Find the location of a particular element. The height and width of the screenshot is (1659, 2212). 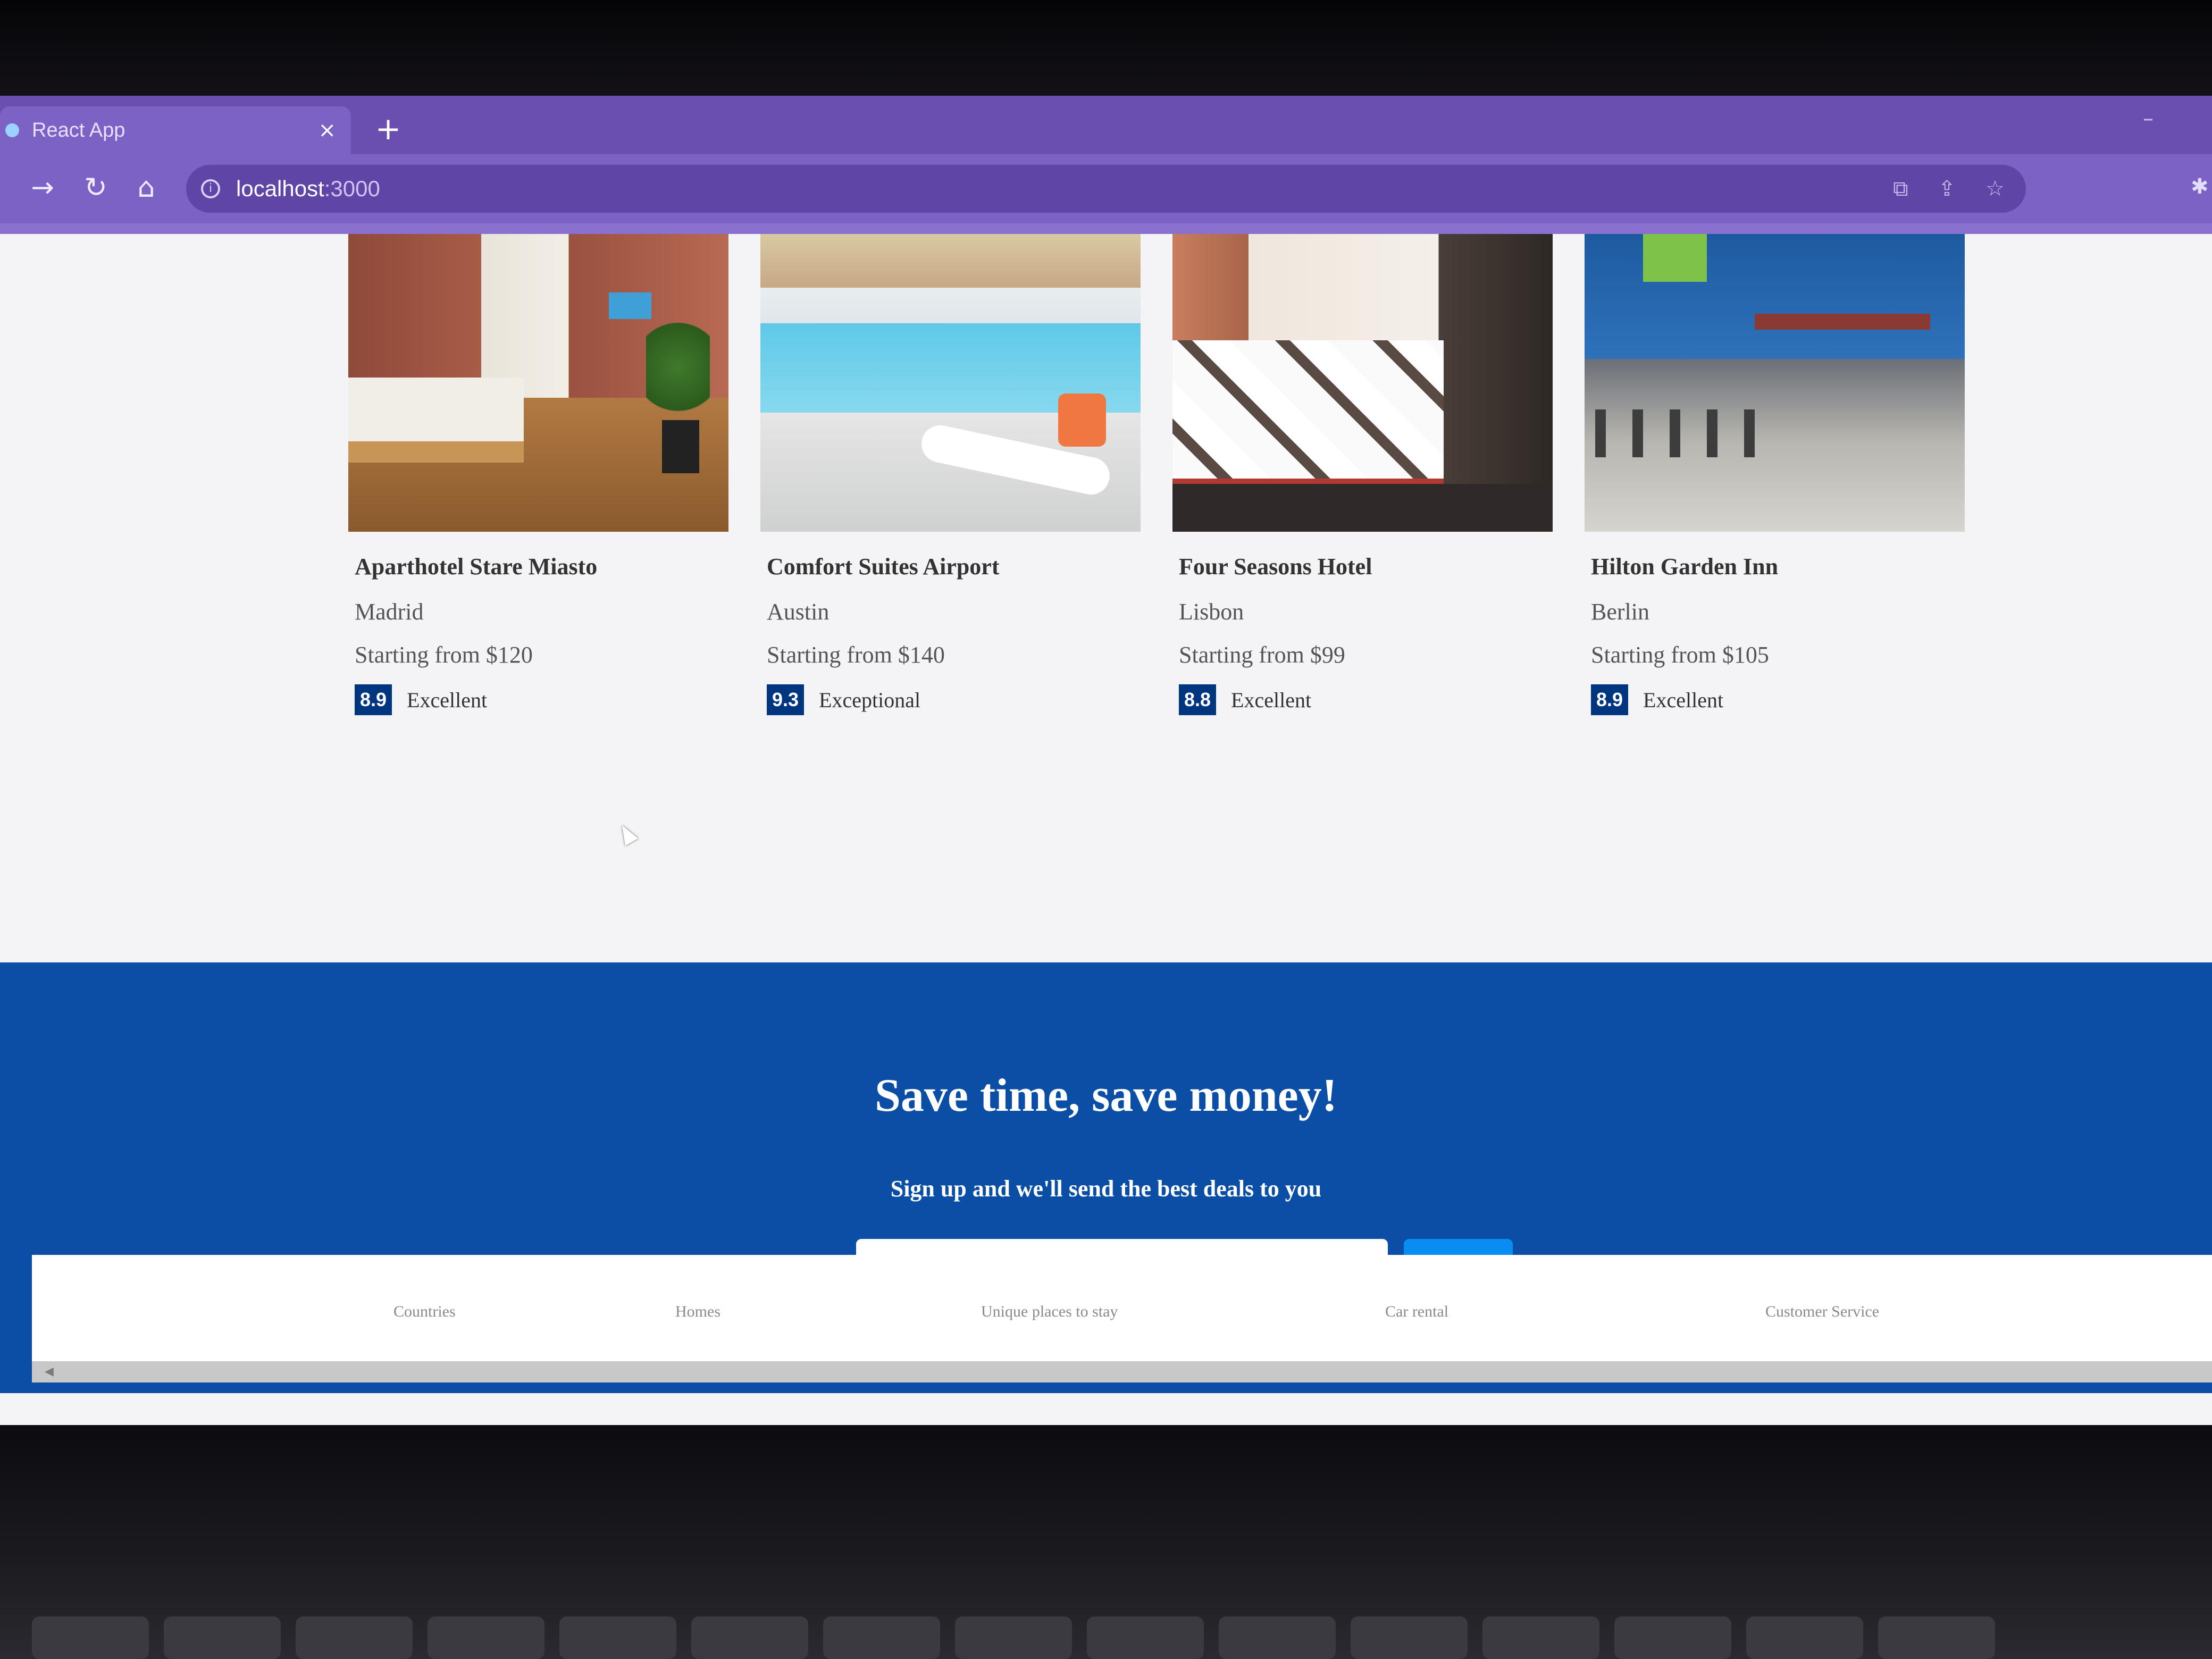

share-icon: ⇪ is located at coordinates (1947, 189).